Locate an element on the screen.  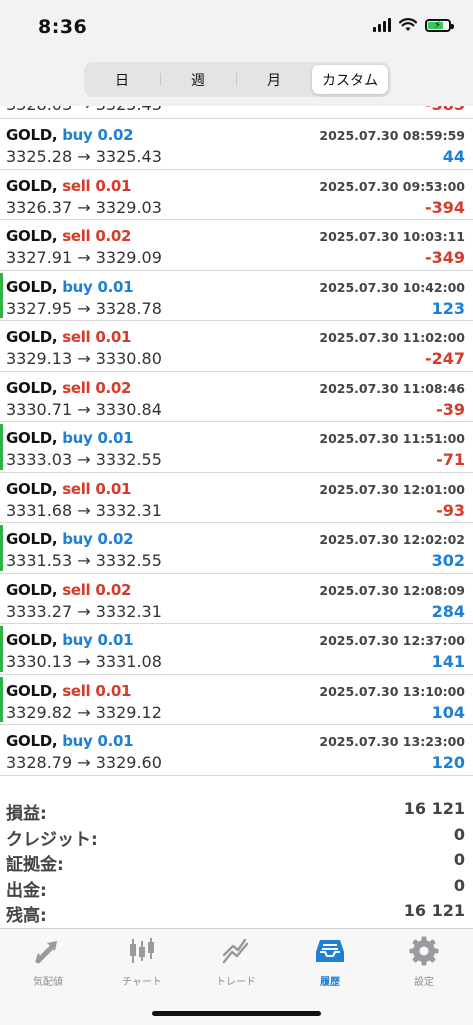
trade-profit: 141 is located at coordinates (448, 661).